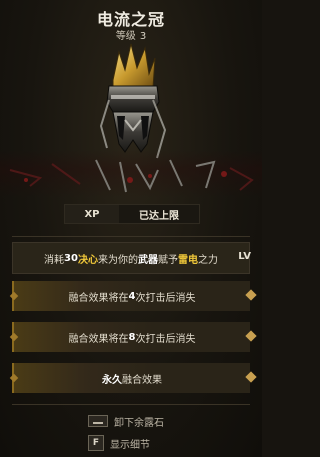 This screenshot has height=457, width=320. Describe the element at coordinates (142, 380) in the screenshot. I see `effect-row-text-2: 融合效果` at that location.